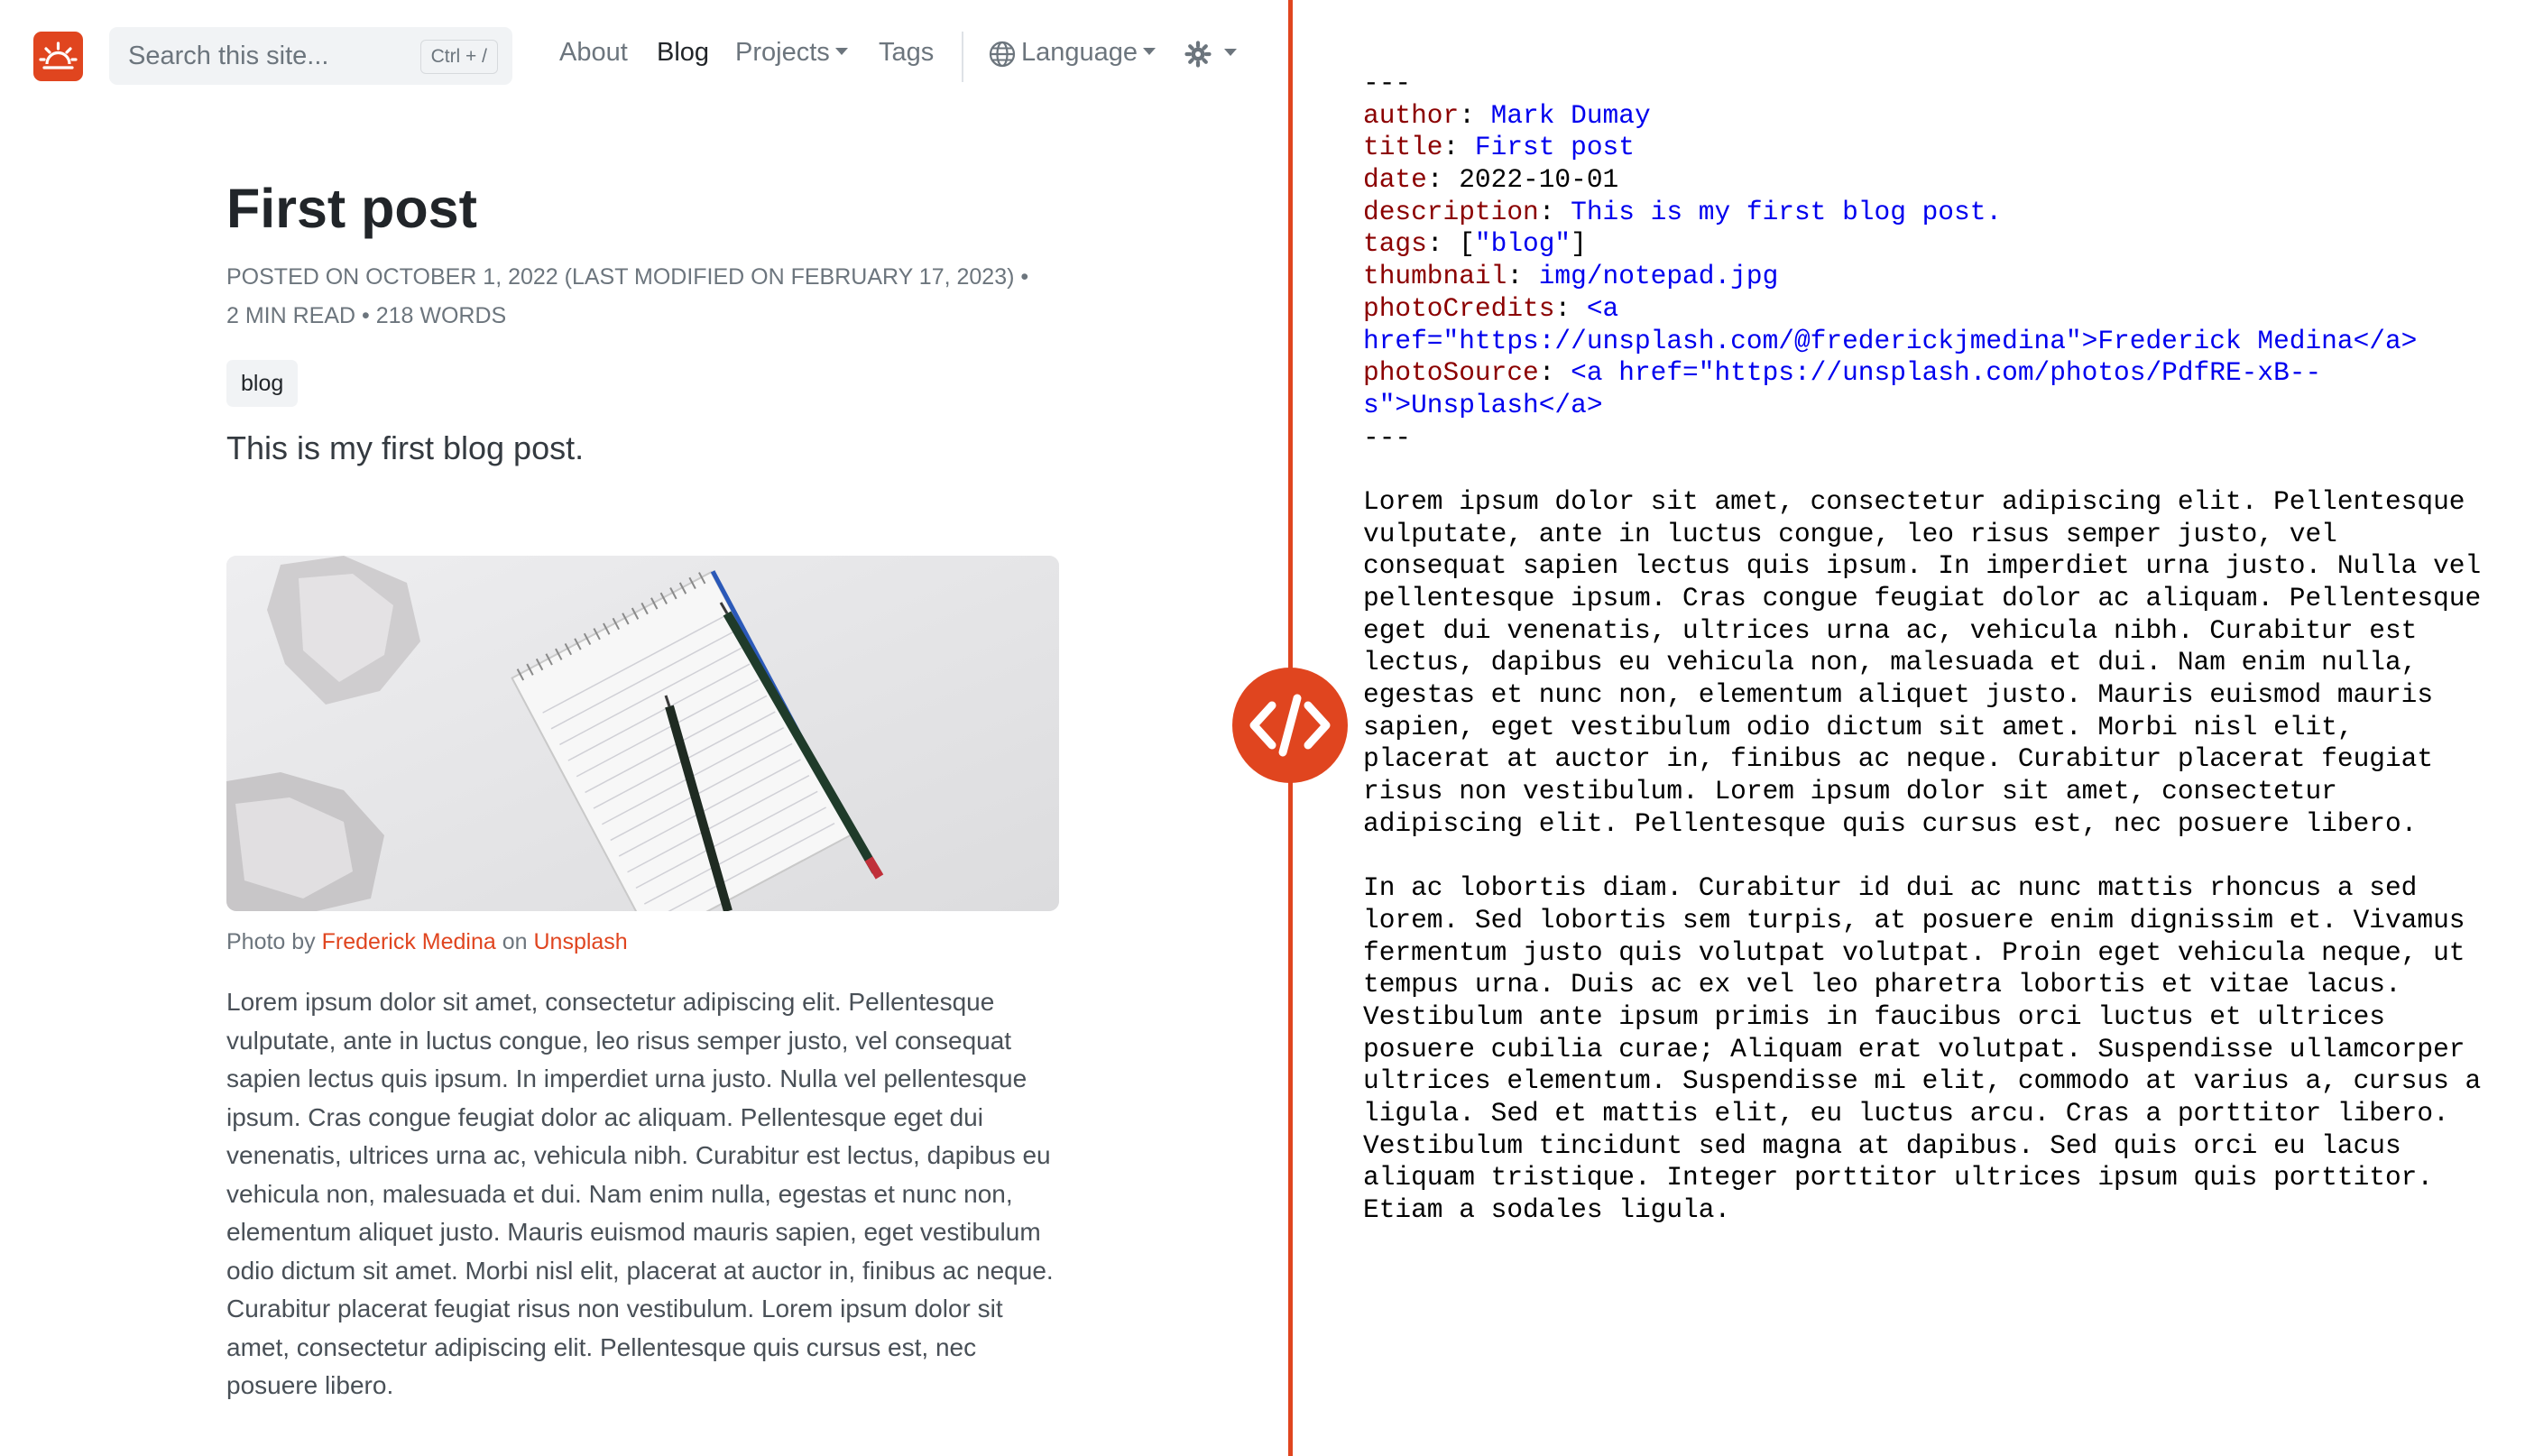 Image resolution: width=2525 pixels, height=1456 pixels. What do you see at coordinates (1942, 277) in the screenshot?
I see `source-line: thumbnail: img/notepad.jpg` at bounding box center [1942, 277].